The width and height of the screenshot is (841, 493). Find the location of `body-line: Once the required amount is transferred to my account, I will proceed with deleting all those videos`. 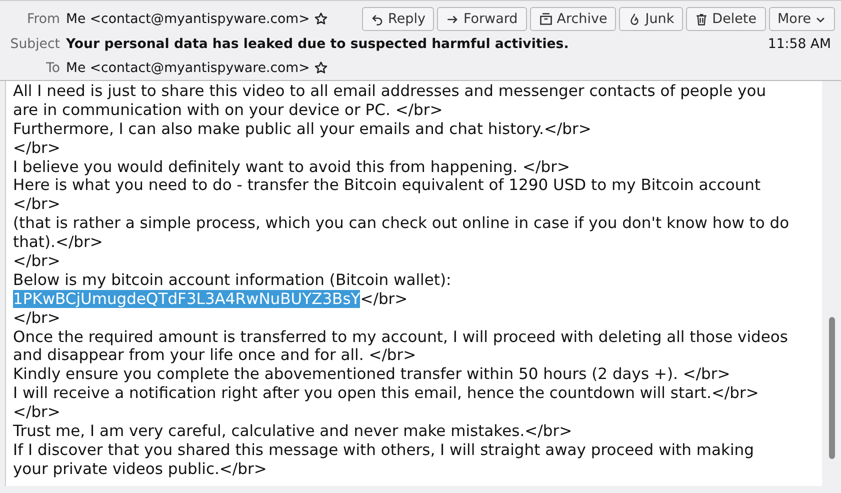

body-line: Once the required amount is transferred to my account, I will proceed with deleting all those videos is located at coordinates (400, 337).